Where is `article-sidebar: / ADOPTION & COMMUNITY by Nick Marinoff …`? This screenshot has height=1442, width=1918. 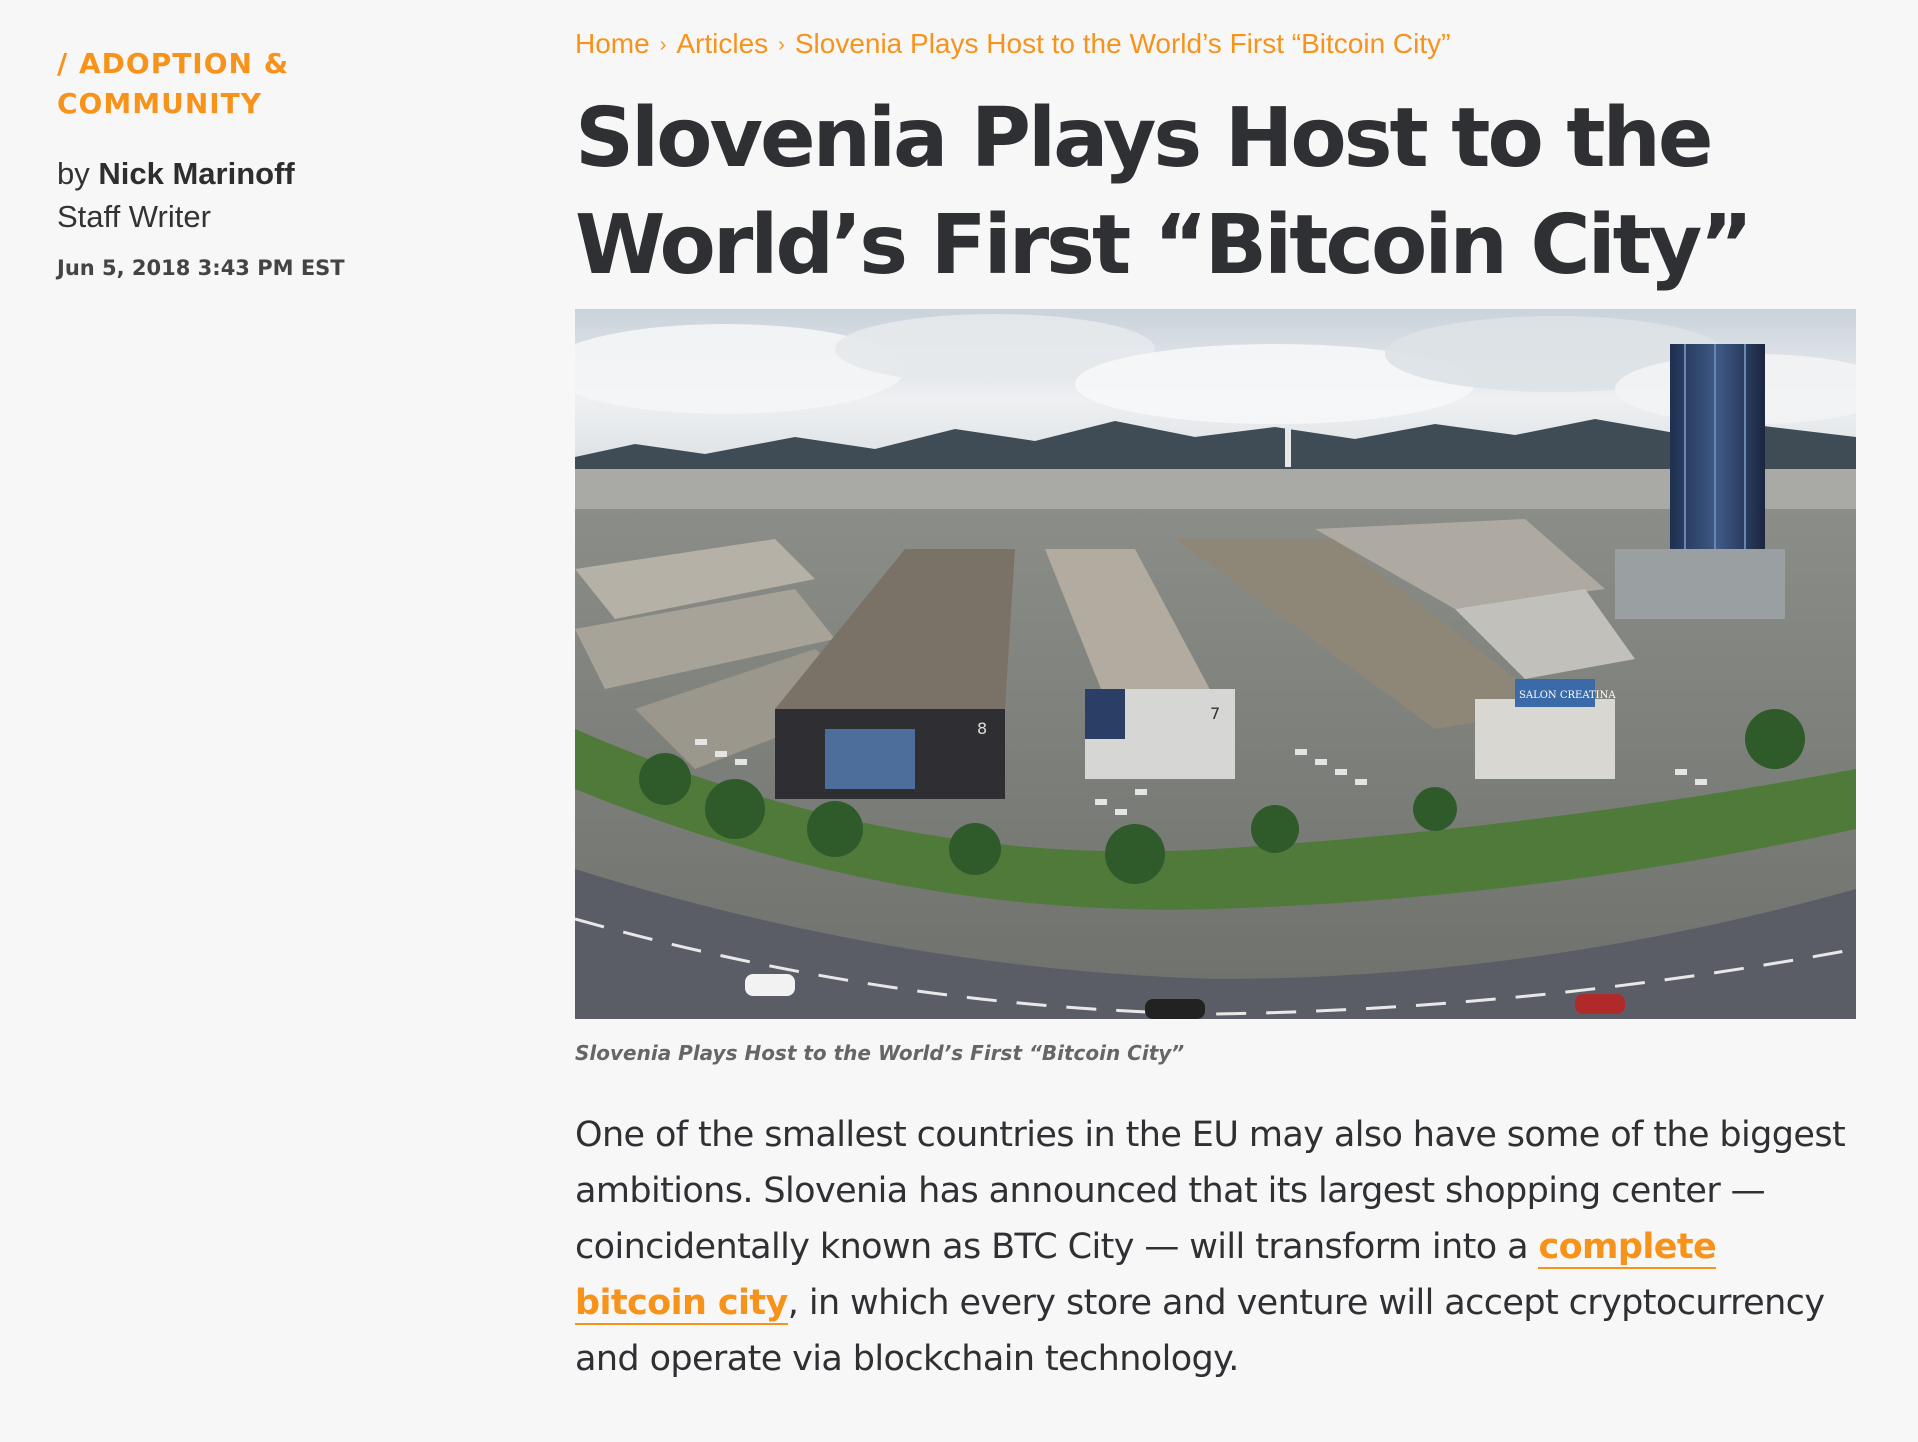
article-sidebar: / ADOPTION & COMMUNITY by Nick Marinoff … is located at coordinates (277, 162).